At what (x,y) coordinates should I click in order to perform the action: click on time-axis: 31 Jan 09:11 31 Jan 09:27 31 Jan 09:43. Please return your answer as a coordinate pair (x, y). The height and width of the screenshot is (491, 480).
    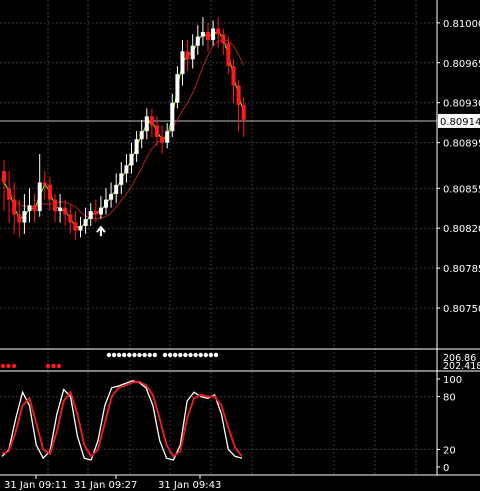
    Looking at the image, I should click on (112, 483).